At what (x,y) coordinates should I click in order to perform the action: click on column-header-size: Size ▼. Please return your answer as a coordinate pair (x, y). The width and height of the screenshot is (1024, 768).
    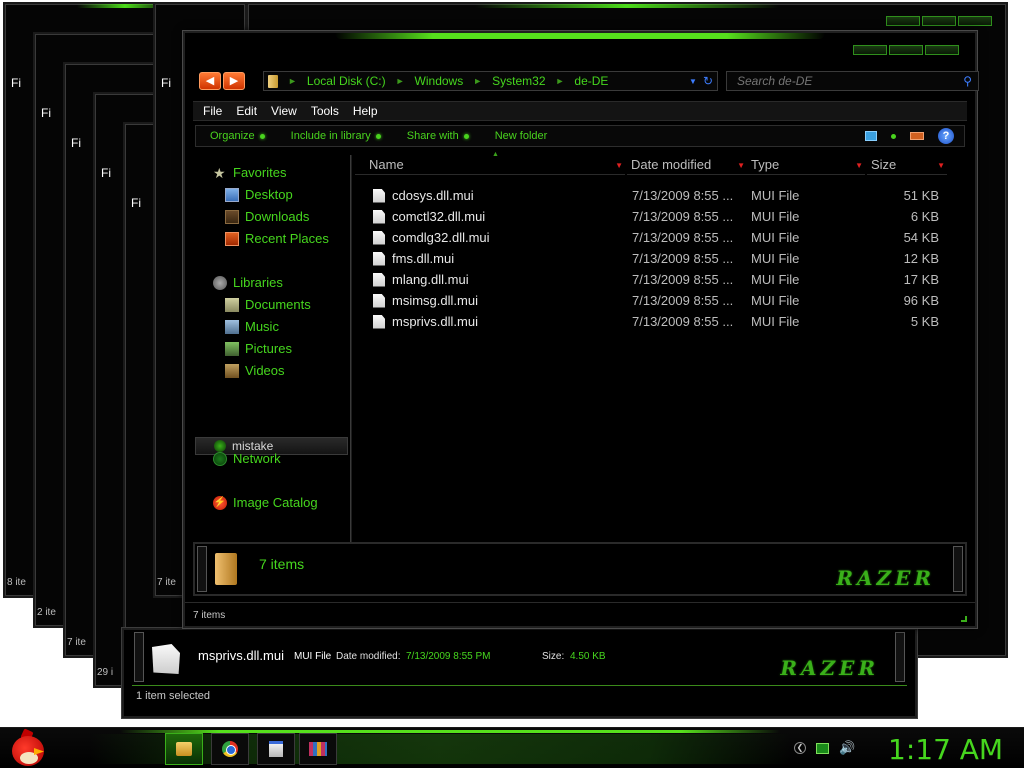
    Looking at the image, I should click on (907, 165).